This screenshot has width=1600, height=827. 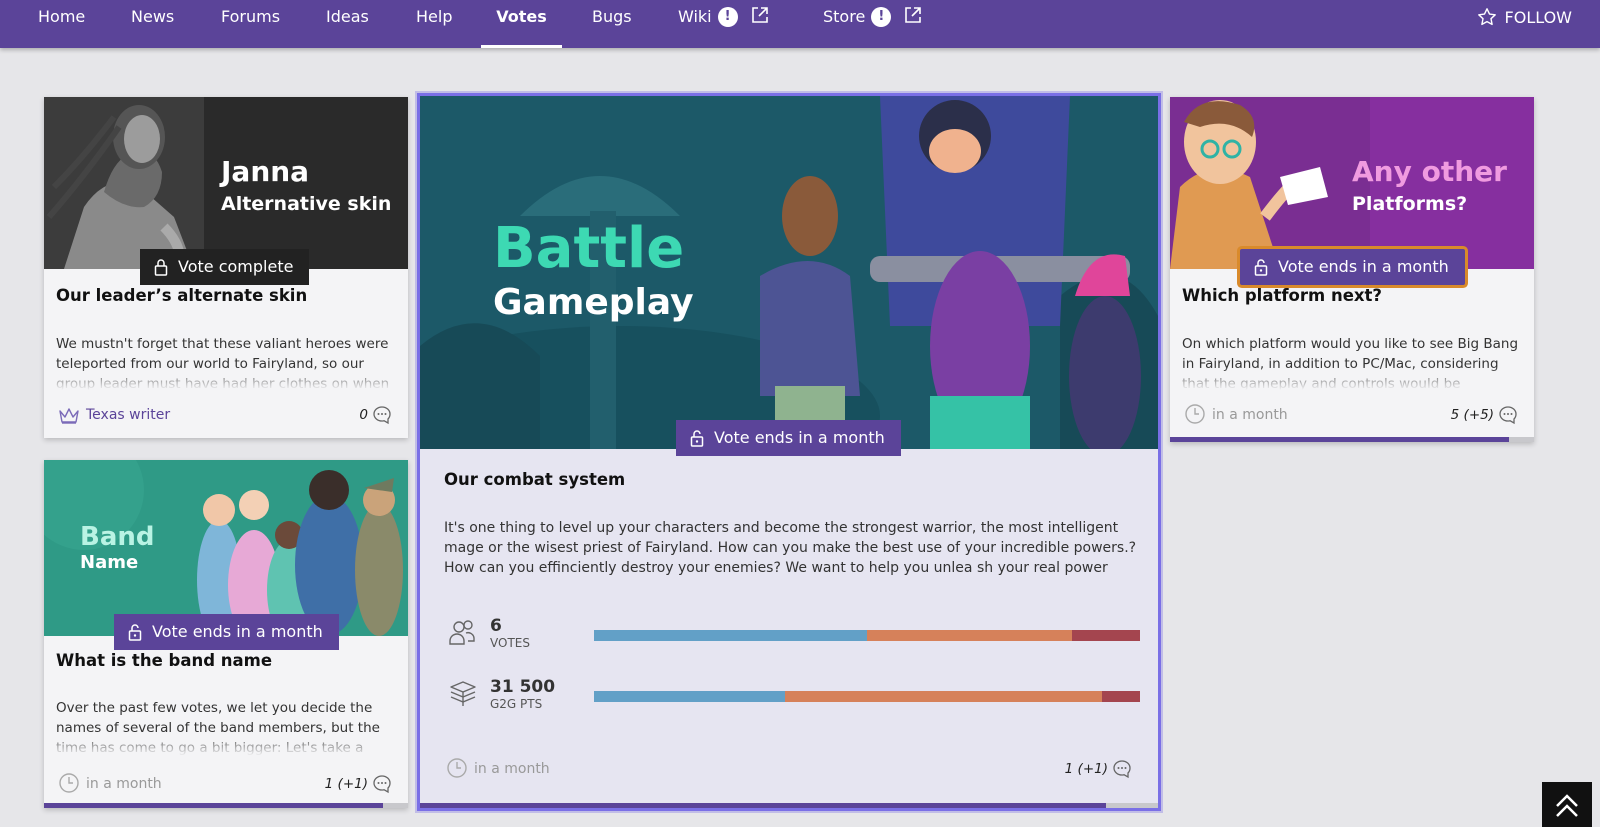 I want to click on nav-news-label: News, so click(x=153, y=16).